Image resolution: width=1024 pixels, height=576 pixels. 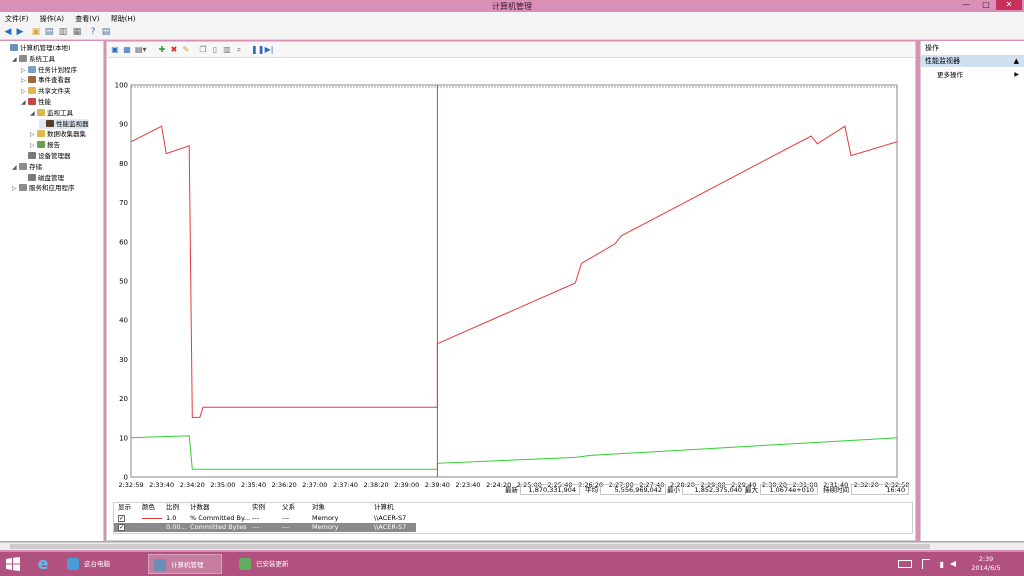 What do you see at coordinates (43, 188) in the screenshot?
I see `tree-item: ▷ 服务和应用程序` at bounding box center [43, 188].